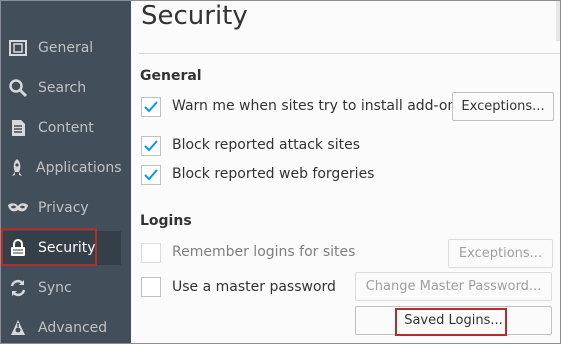 This screenshot has width=561, height=344. Describe the element at coordinates (558, 21) in the screenshot. I see `scrollbar` at that location.